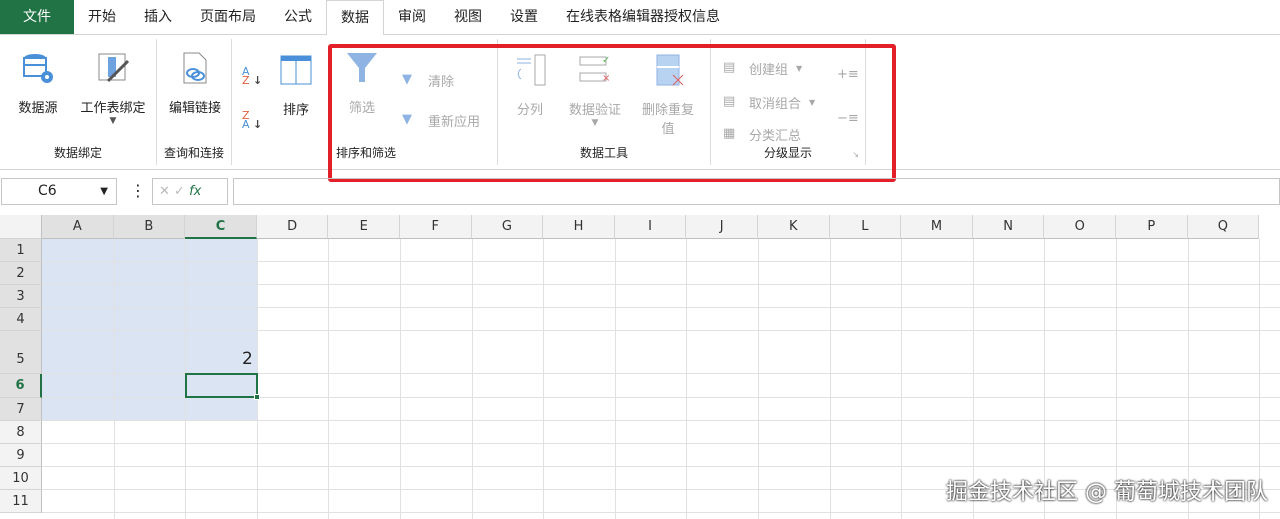 This screenshot has height=519, width=1280. What do you see at coordinates (195, 68) in the screenshot?
I see `link-document-icon` at bounding box center [195, 68].